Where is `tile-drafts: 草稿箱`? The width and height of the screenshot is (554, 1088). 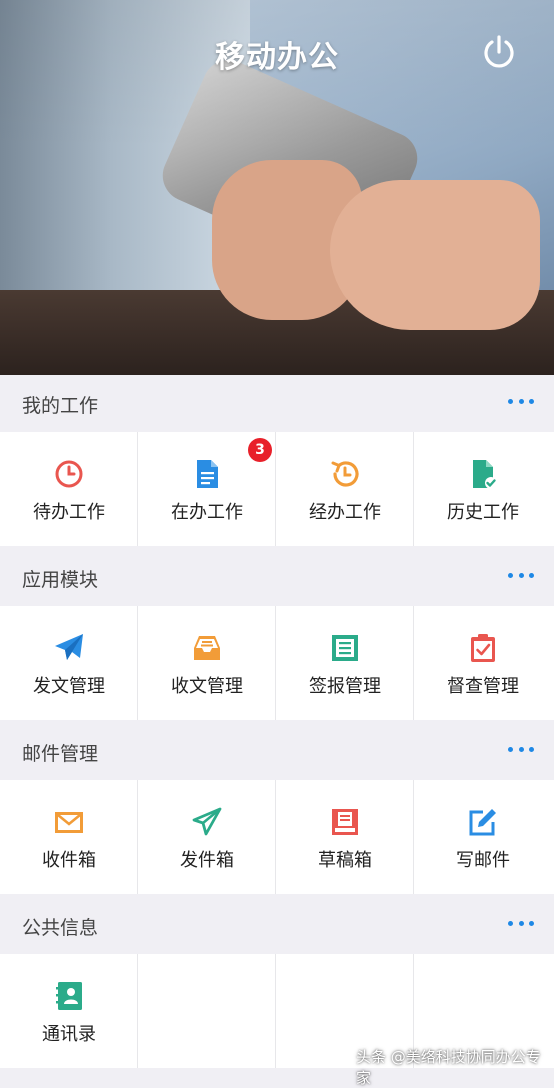 tile-drafts: 草稿箱 is located at coordinates (345, 837).